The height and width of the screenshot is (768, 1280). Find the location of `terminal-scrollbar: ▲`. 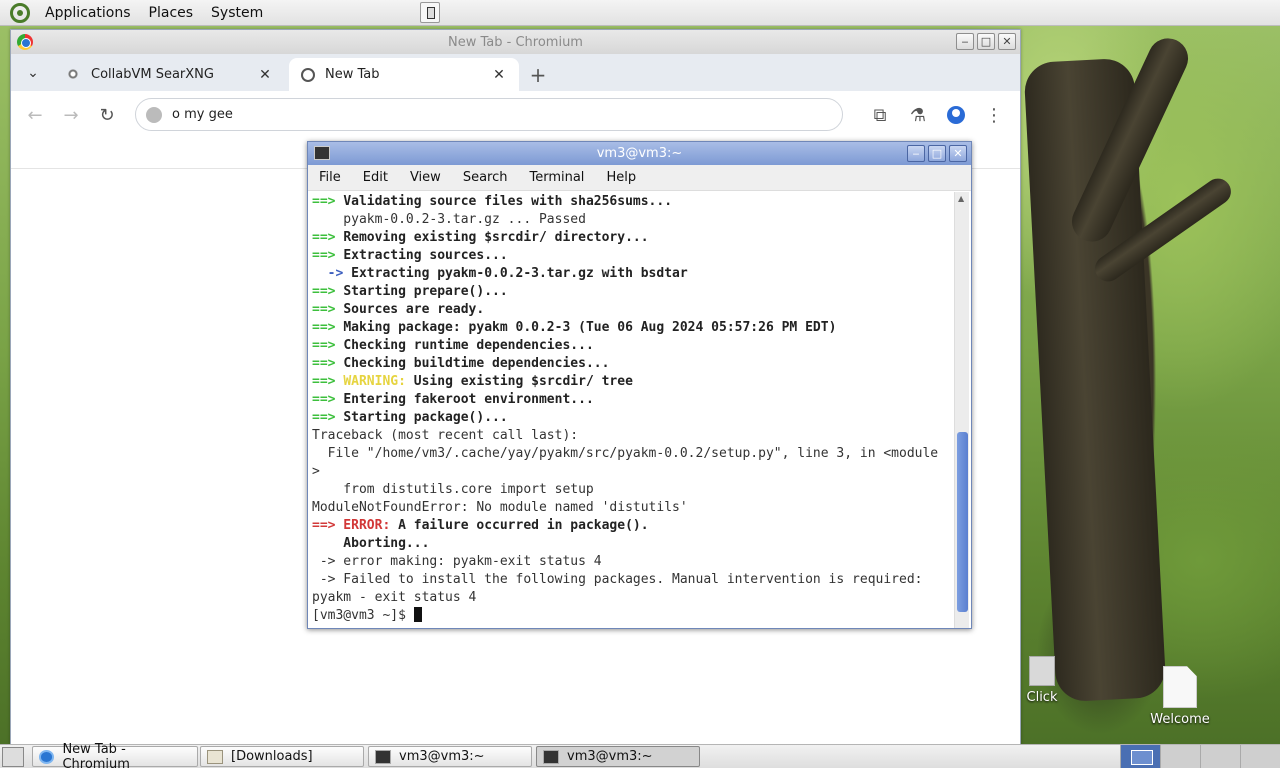

terminal-scrollbar: ▲ is located at coordinates (961, 410).